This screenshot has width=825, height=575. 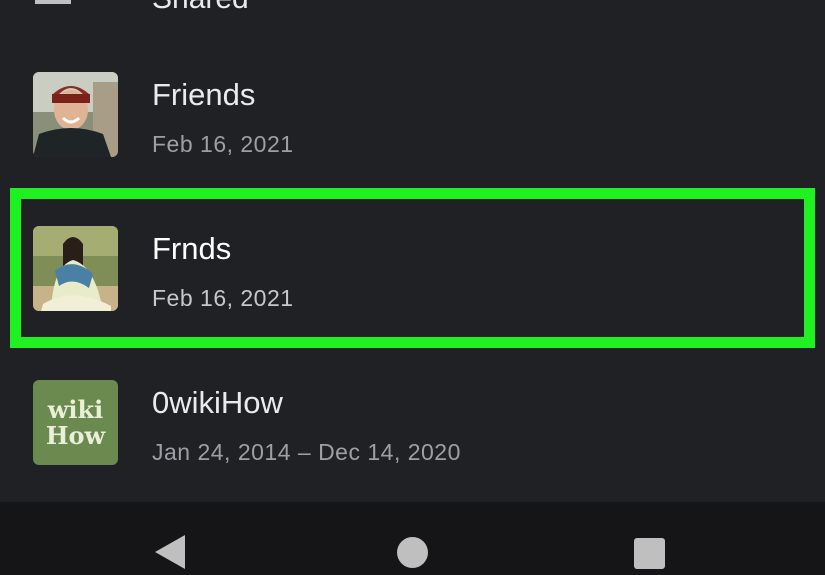 What do you see at coordinates (75, 435) in the screenshot?
I see `wikihow-logo-text: How` at bounding box center [75, 435].